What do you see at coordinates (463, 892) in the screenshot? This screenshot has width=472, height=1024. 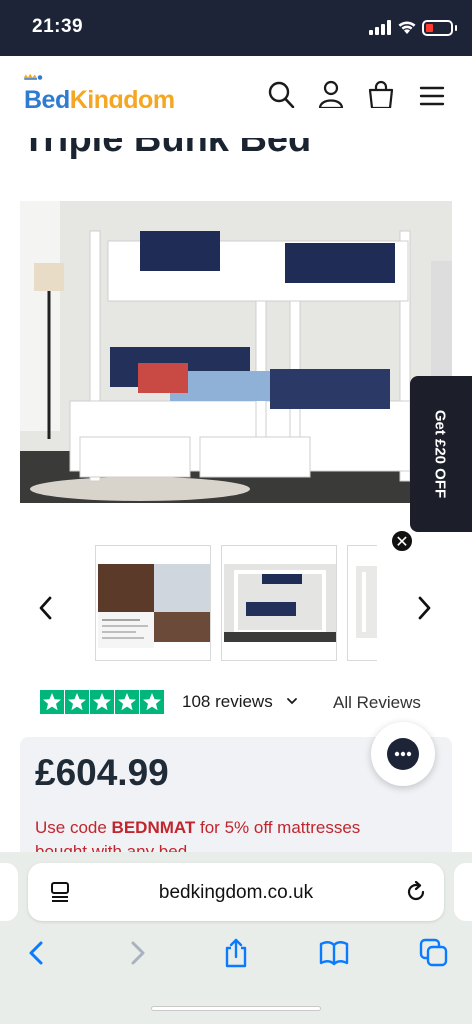 I see `next-tab-peek` at bounding box center [463, 892].